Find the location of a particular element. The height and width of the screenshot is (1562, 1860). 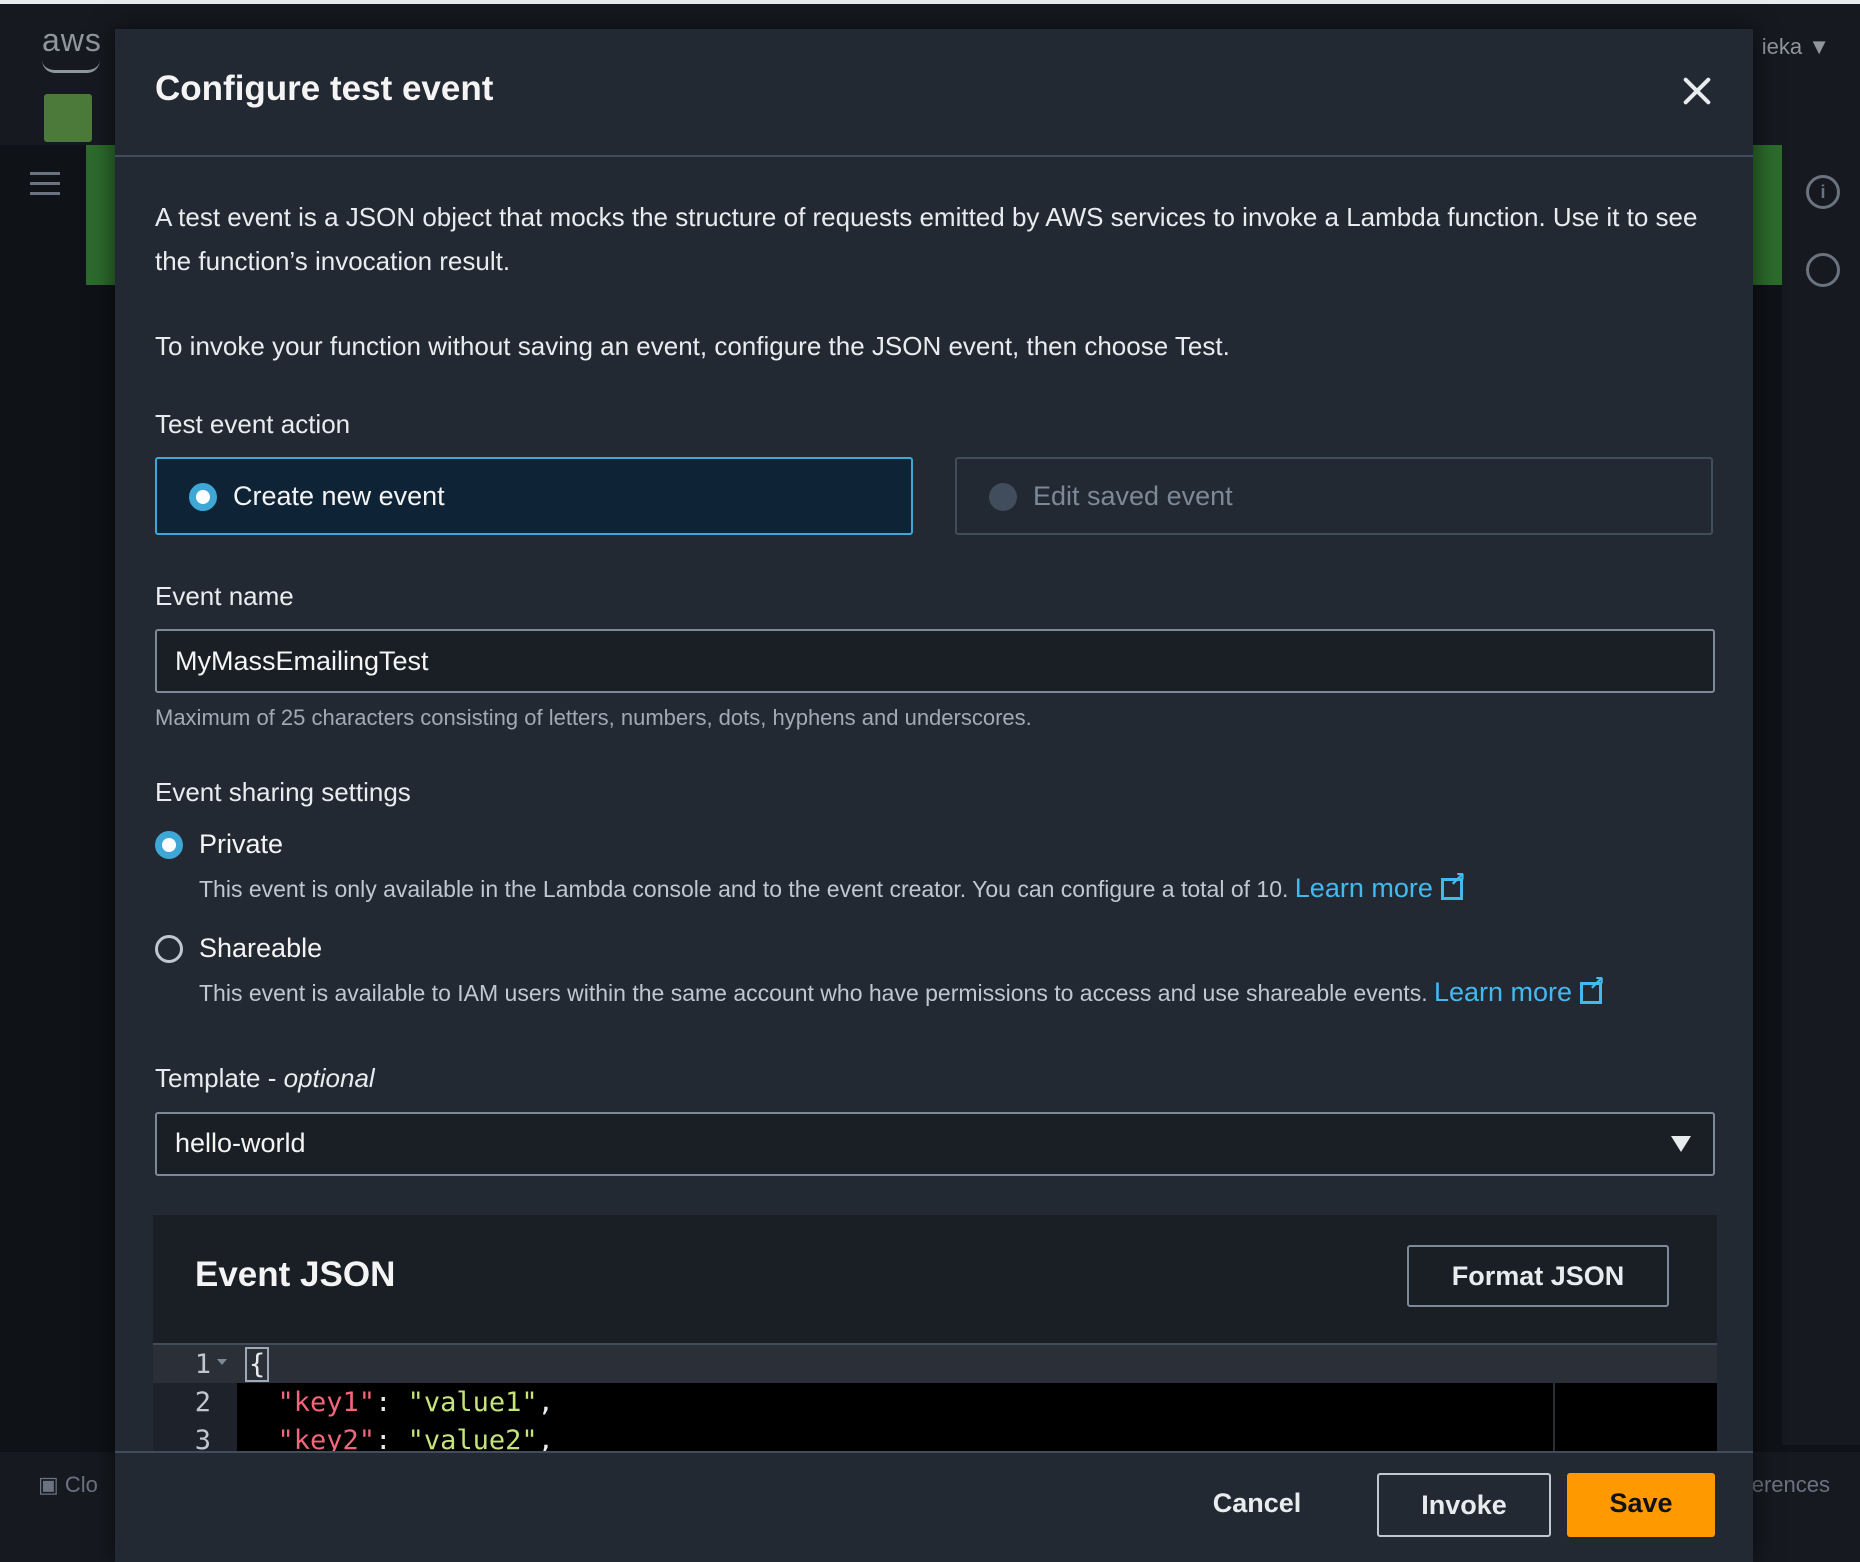

info-icon: i is located at coordinates (1823, 192).